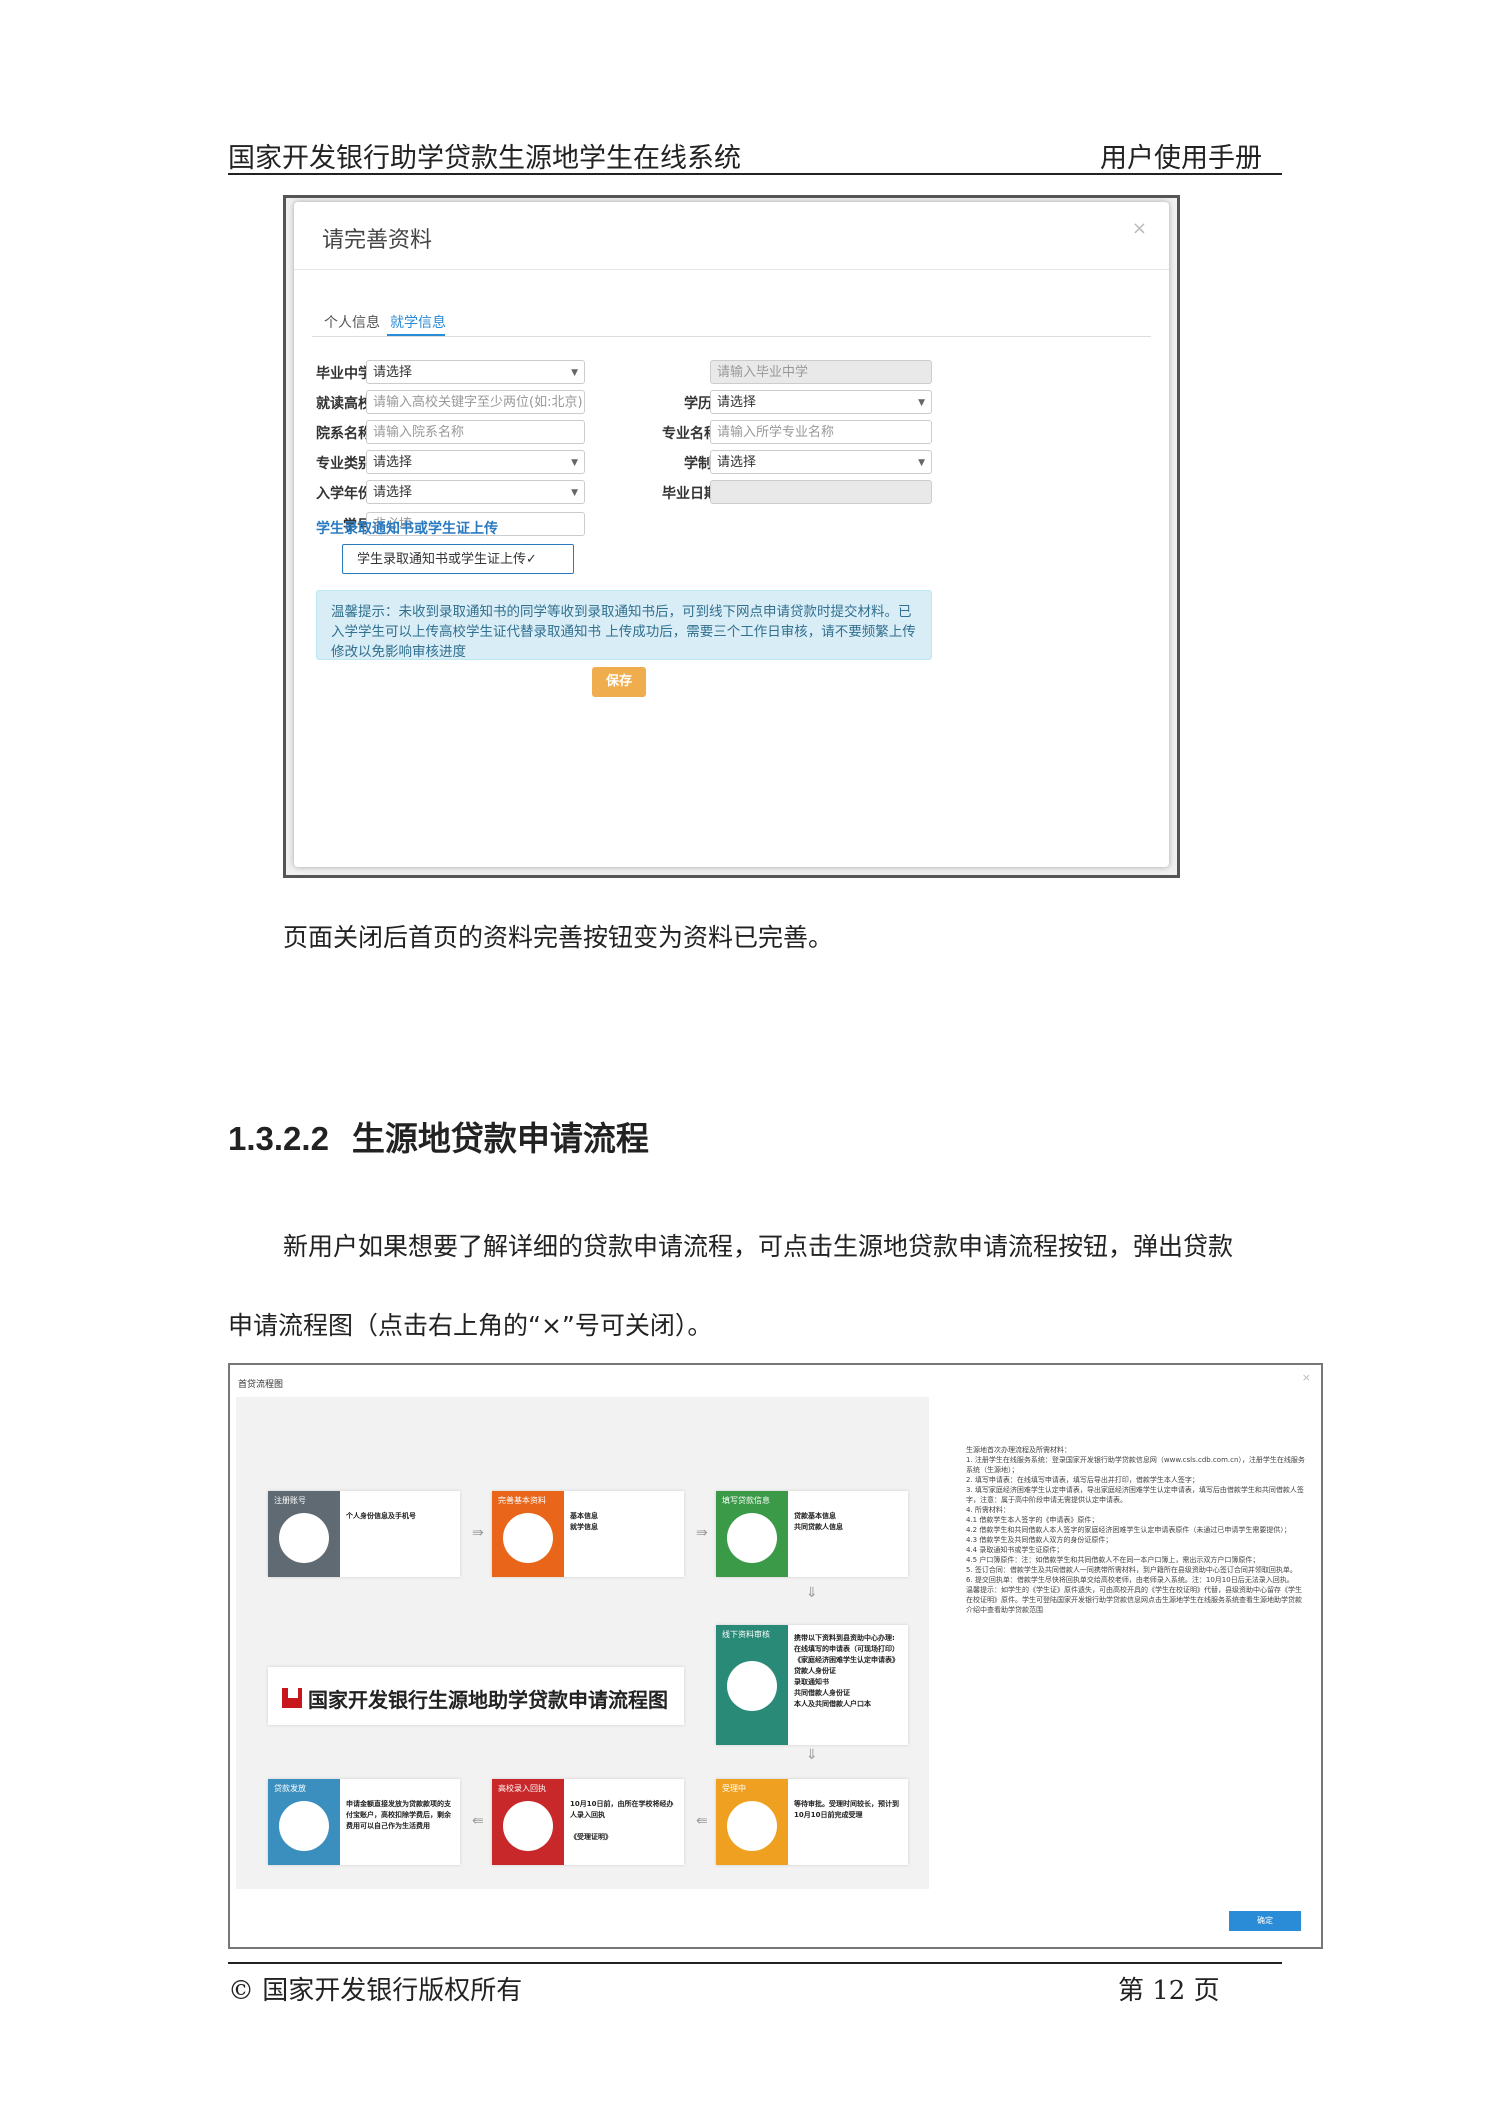 The image size is (1500, 2121). Describe the element at coordinates (752, 1822) in the screenshot. I see `toggle-icon: 受理中` at that location.